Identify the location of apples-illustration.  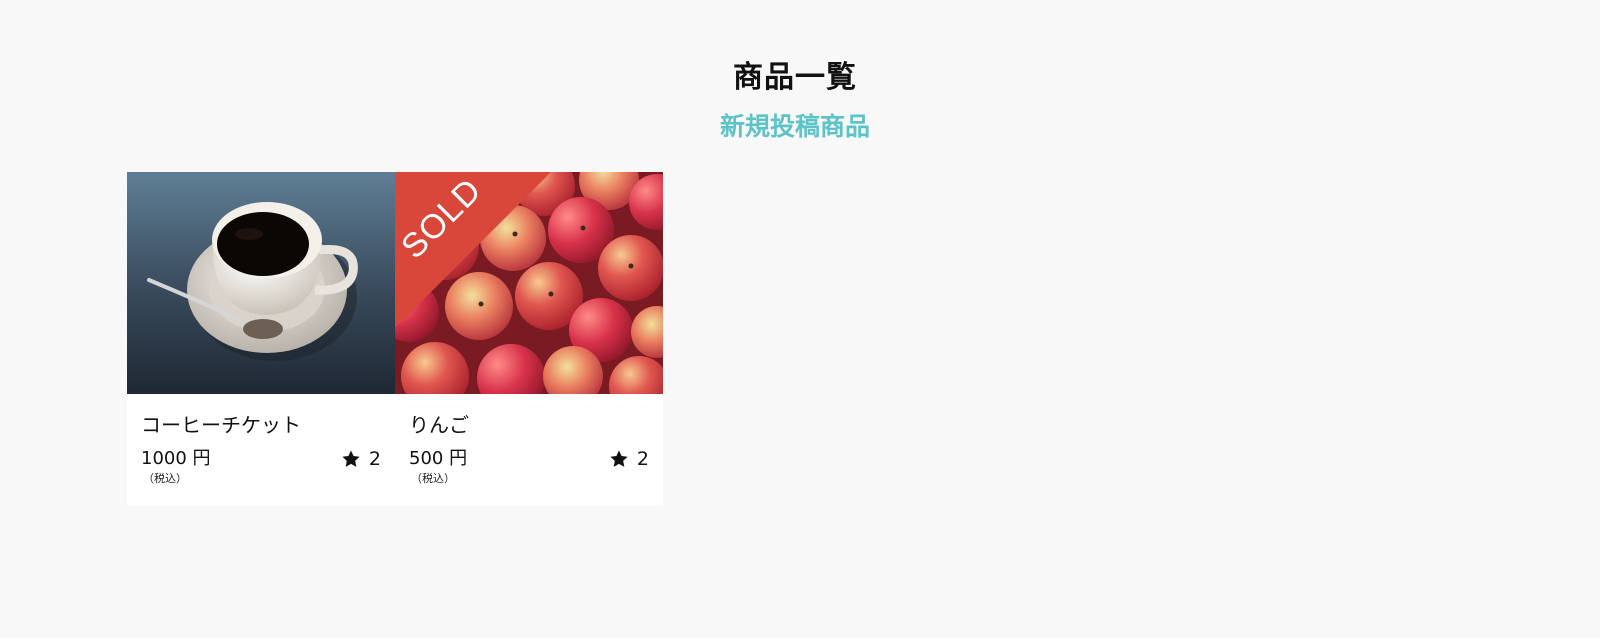
(529, 283).